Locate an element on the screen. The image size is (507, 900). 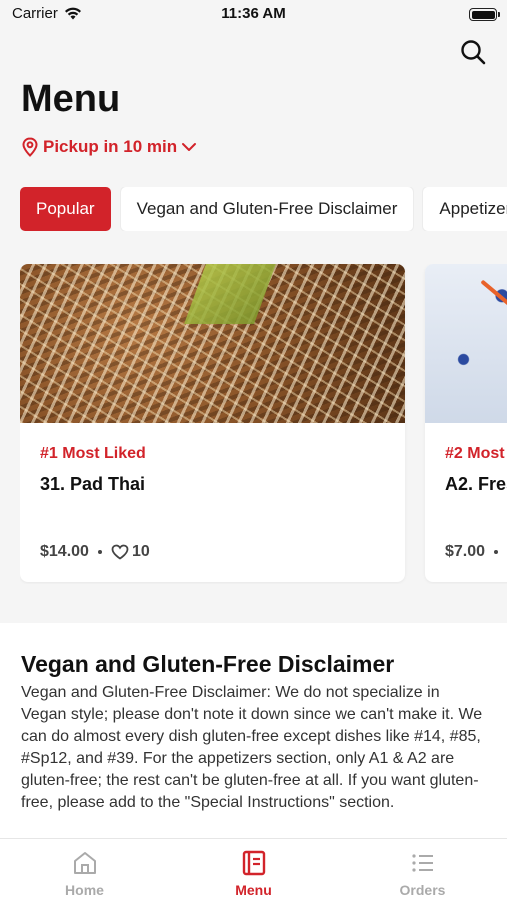
tab-label: Orders is located at coordinates (422, 890).